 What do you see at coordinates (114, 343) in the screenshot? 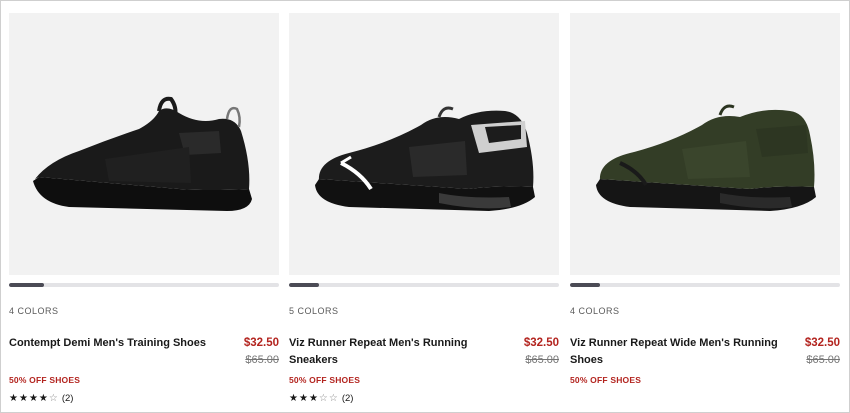
I see `product-title: Contempt Demi Men's Training Shoes` at bounding box center [114, 343].